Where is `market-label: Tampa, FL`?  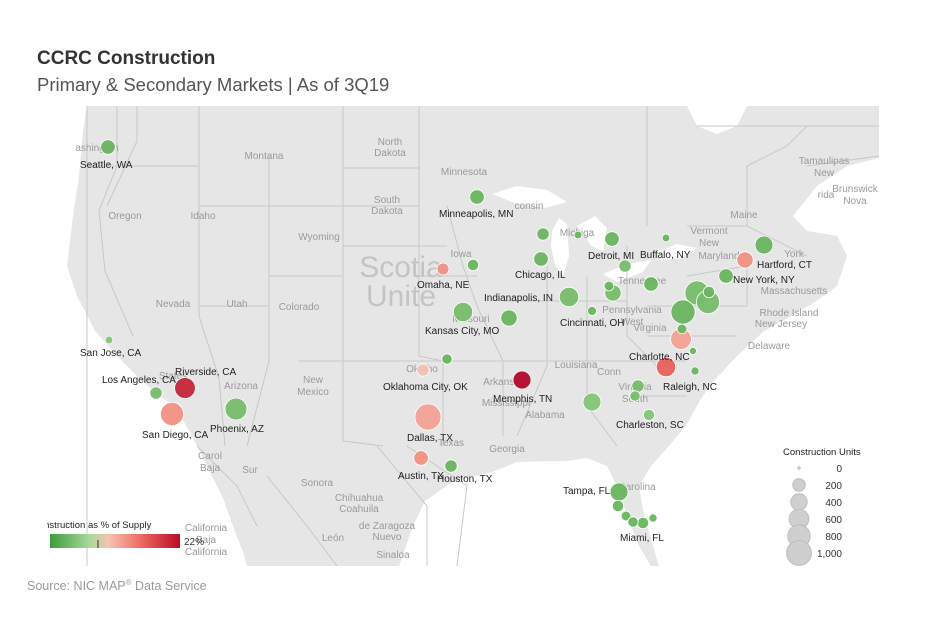
market-label: Tampa, FL is located at coordinates (587, 491).